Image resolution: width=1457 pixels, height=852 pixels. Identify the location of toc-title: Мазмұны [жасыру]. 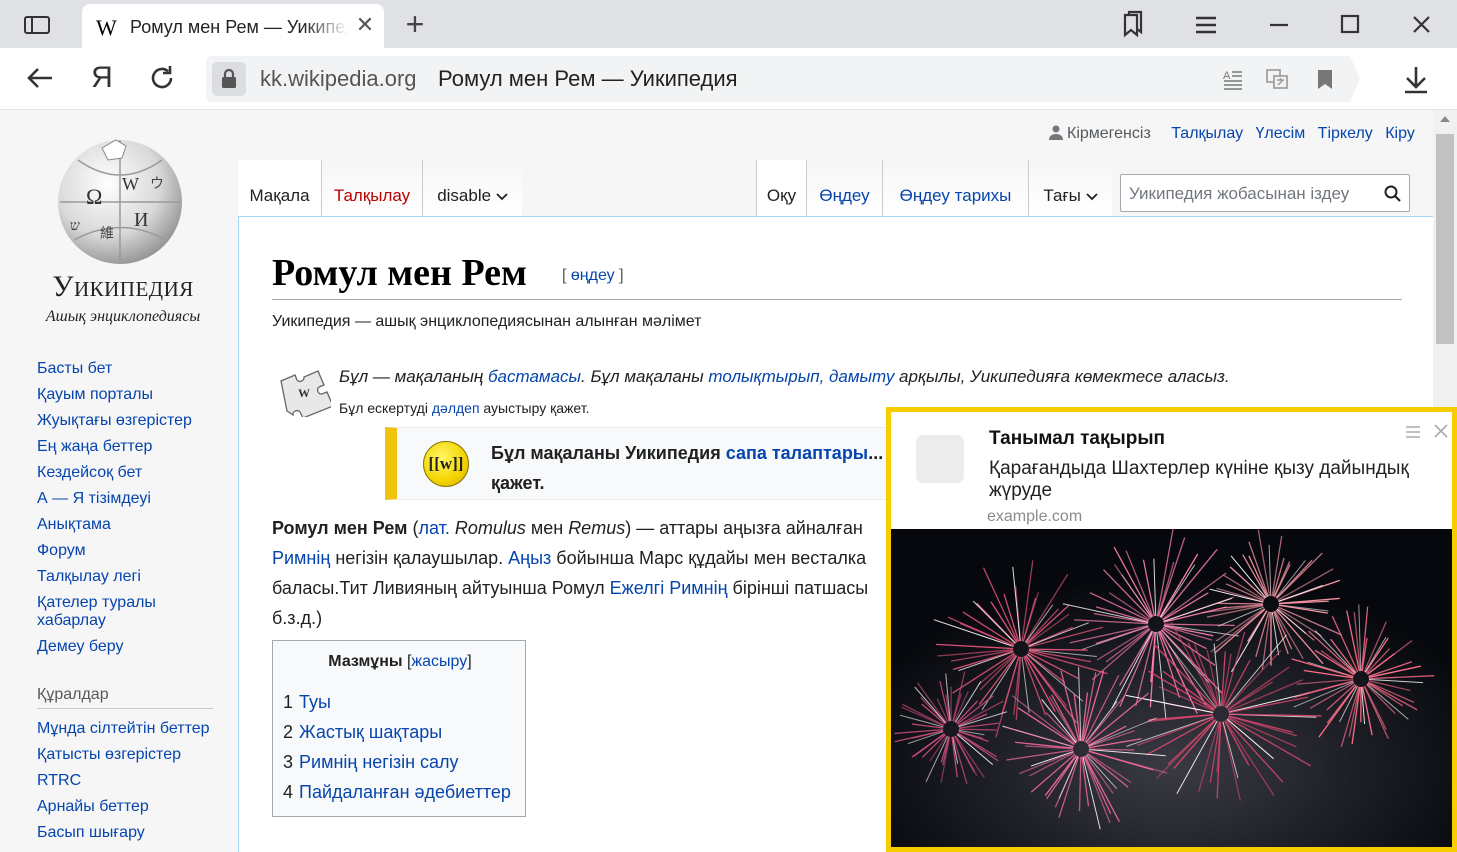
(400, 661).